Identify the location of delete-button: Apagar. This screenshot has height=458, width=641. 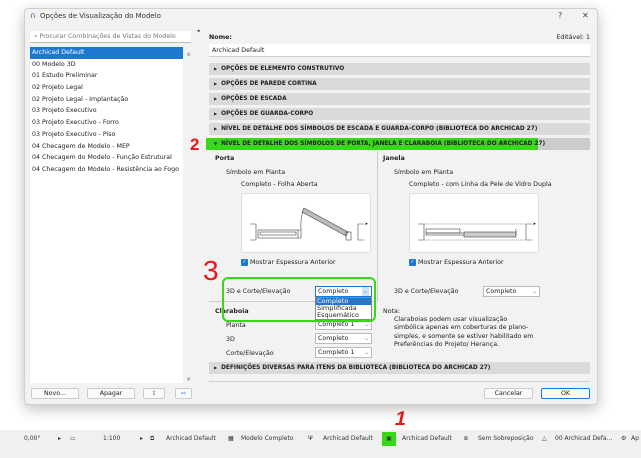
(111, 393).